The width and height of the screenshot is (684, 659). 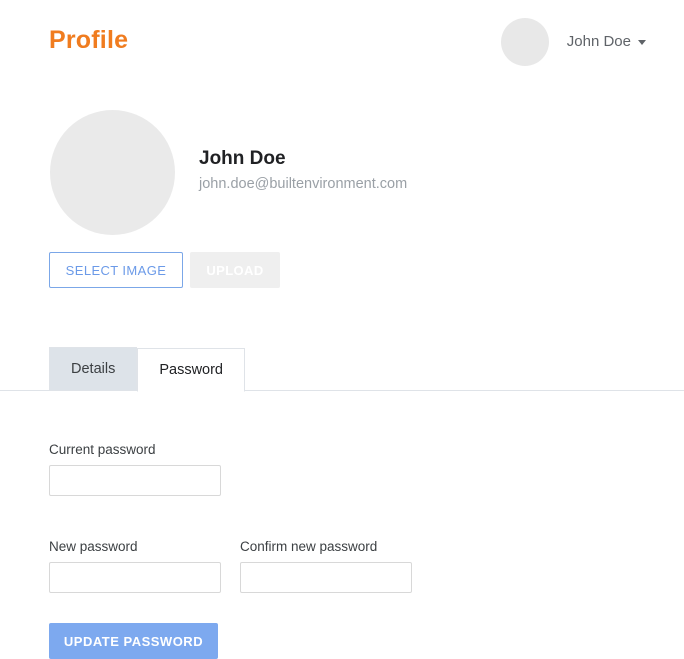 I want to click on current-password-label: Current password, so click(x=102, y=449).